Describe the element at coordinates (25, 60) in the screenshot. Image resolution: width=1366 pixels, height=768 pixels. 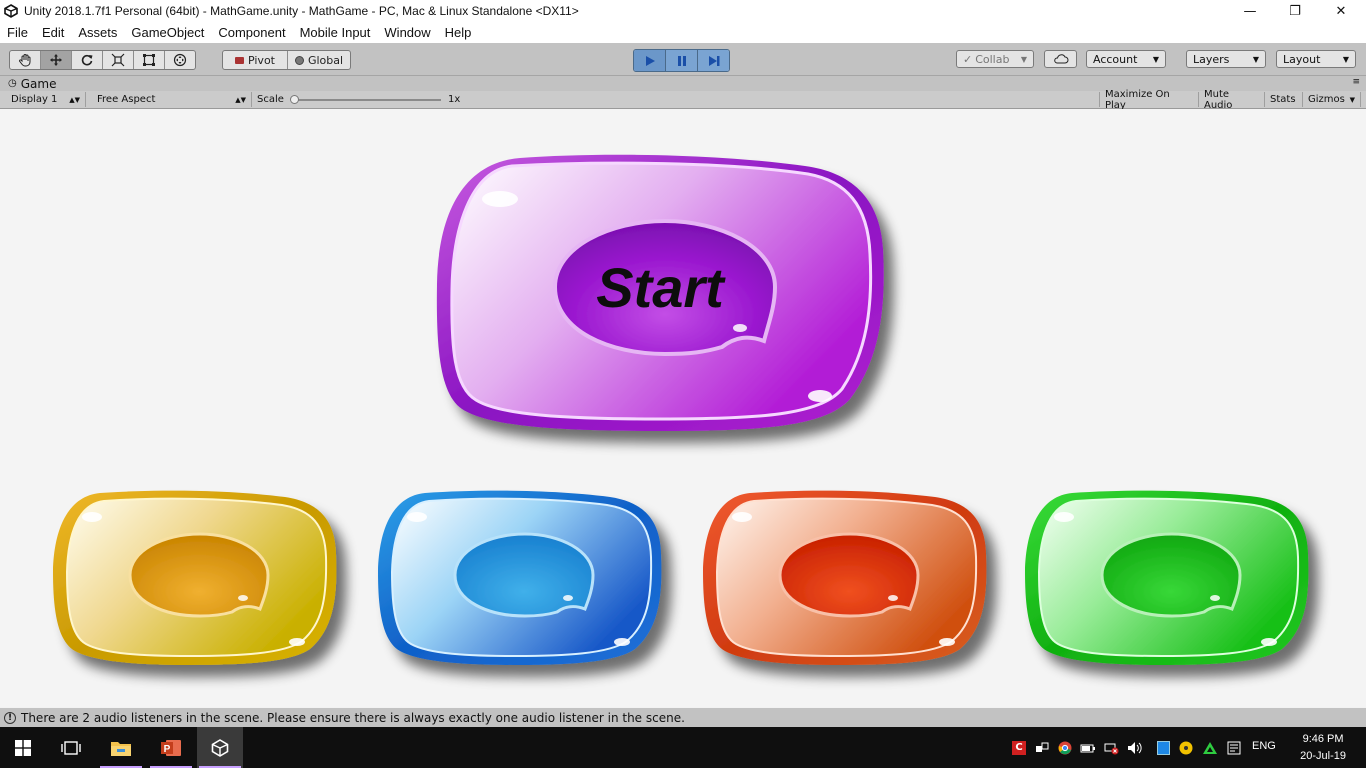
I see `hand-icon` at that location.